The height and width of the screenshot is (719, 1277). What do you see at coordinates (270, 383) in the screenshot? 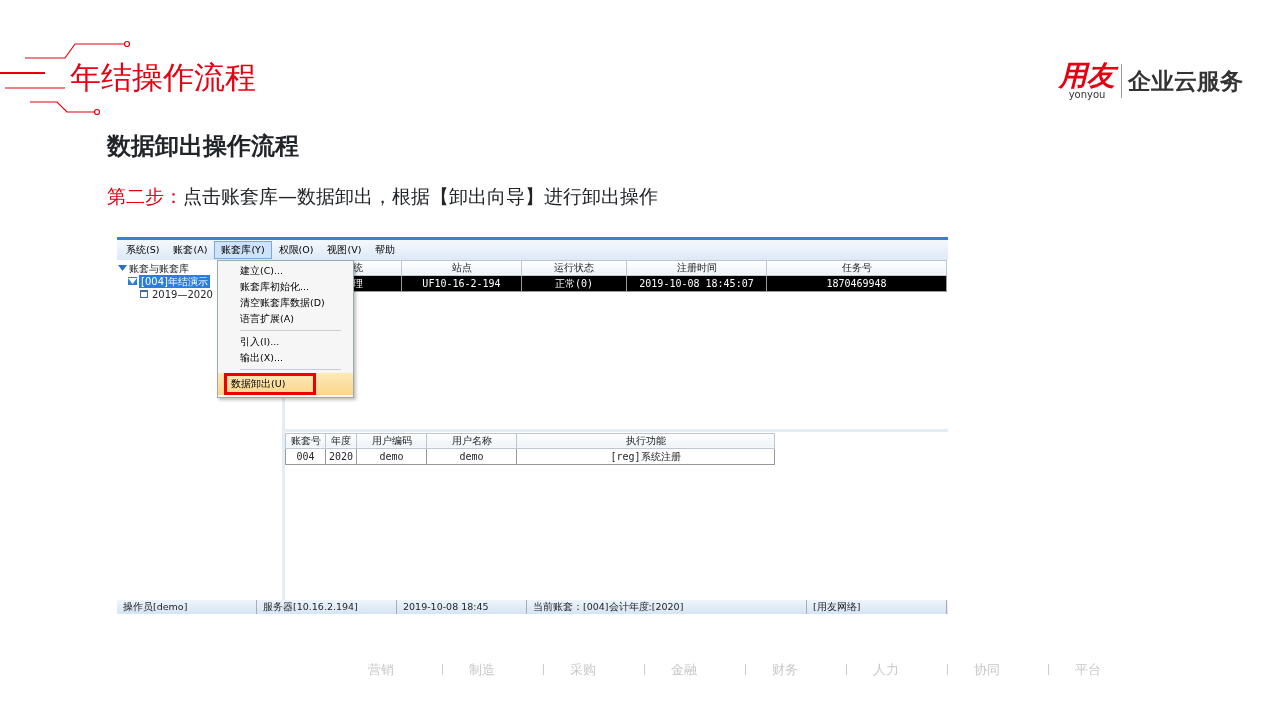
I see `callout-frame: 数据卸出(U)` at bounding box center [270, 383].